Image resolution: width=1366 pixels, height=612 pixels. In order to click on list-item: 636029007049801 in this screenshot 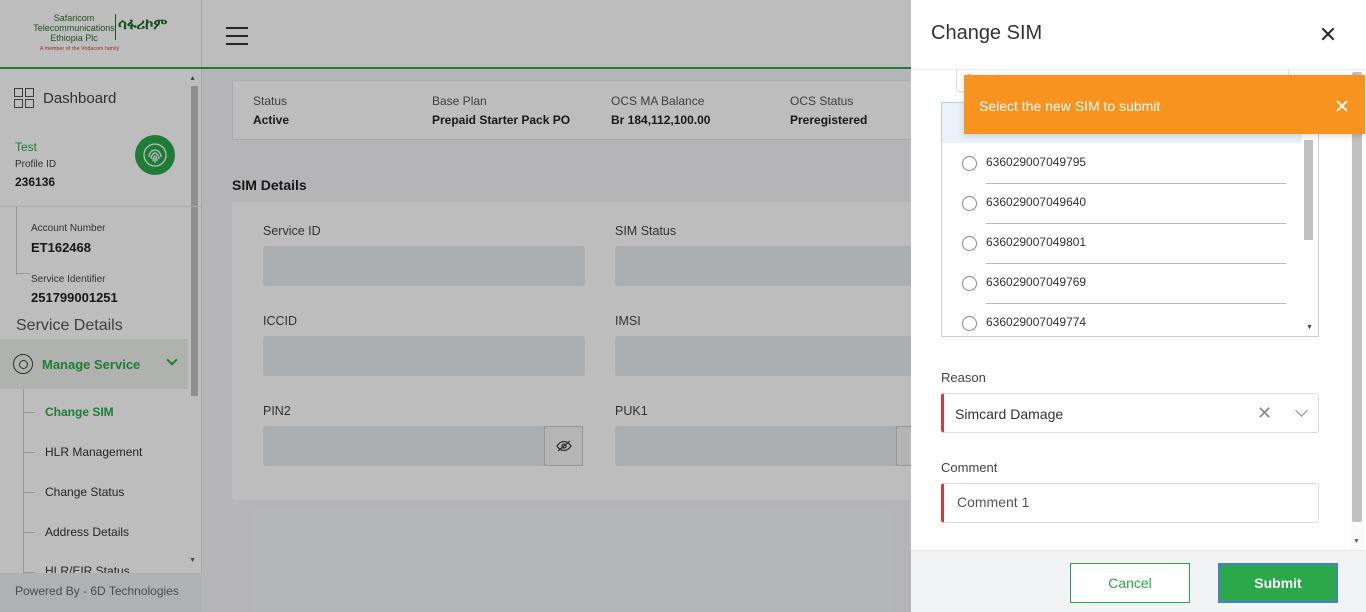, I will do `click(1124, 243)`.